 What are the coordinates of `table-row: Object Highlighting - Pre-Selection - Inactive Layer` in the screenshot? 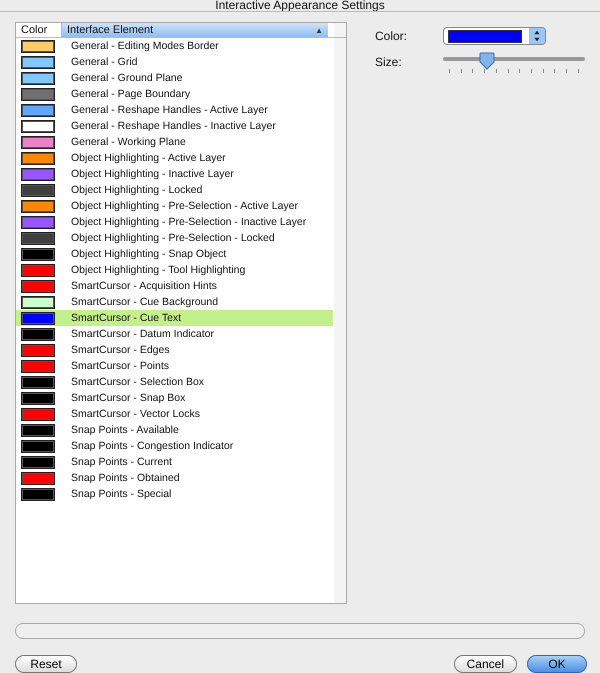 It's located at (174, 222).